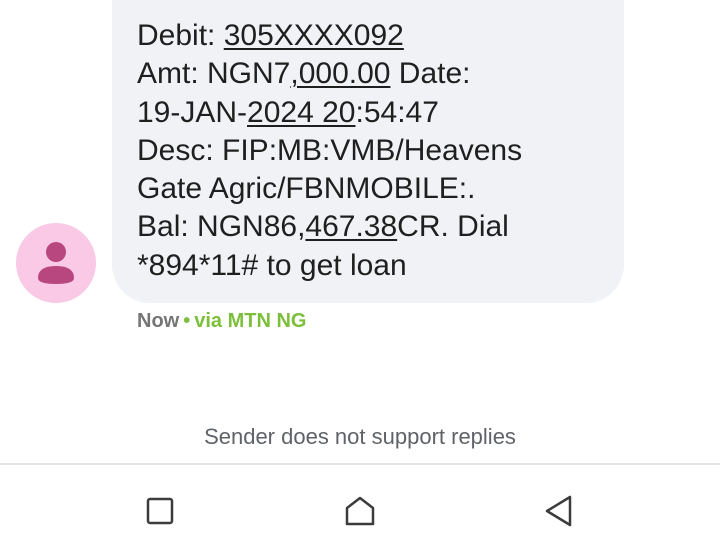 The width and height of the screenshot is (720, 559). Describe the element at coordinates (180, 35) in the screenshot. I see `message-text: Debit:` at that location.